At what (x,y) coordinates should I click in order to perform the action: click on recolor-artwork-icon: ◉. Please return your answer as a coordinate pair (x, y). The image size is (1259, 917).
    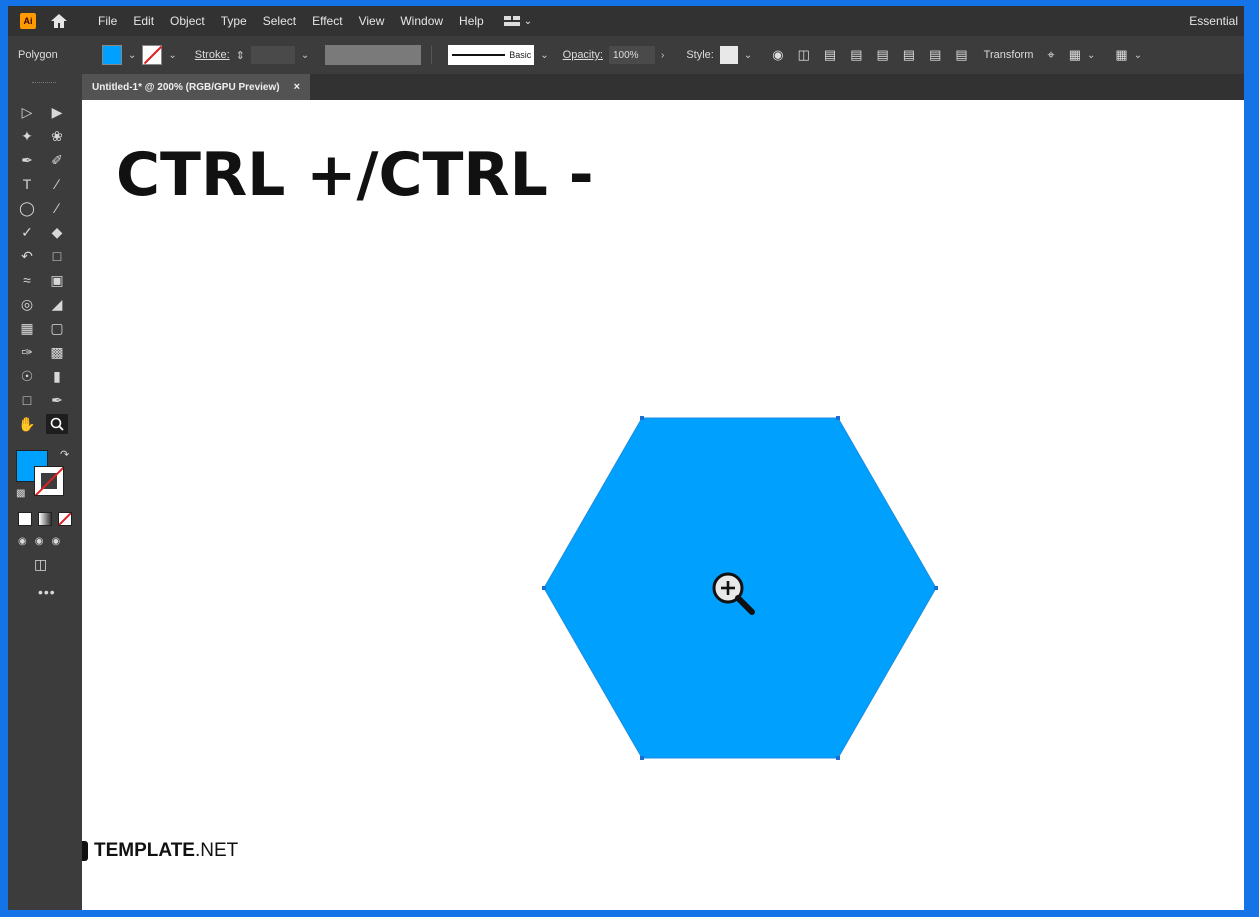
    Looking at the image, I should click on (777, 55).